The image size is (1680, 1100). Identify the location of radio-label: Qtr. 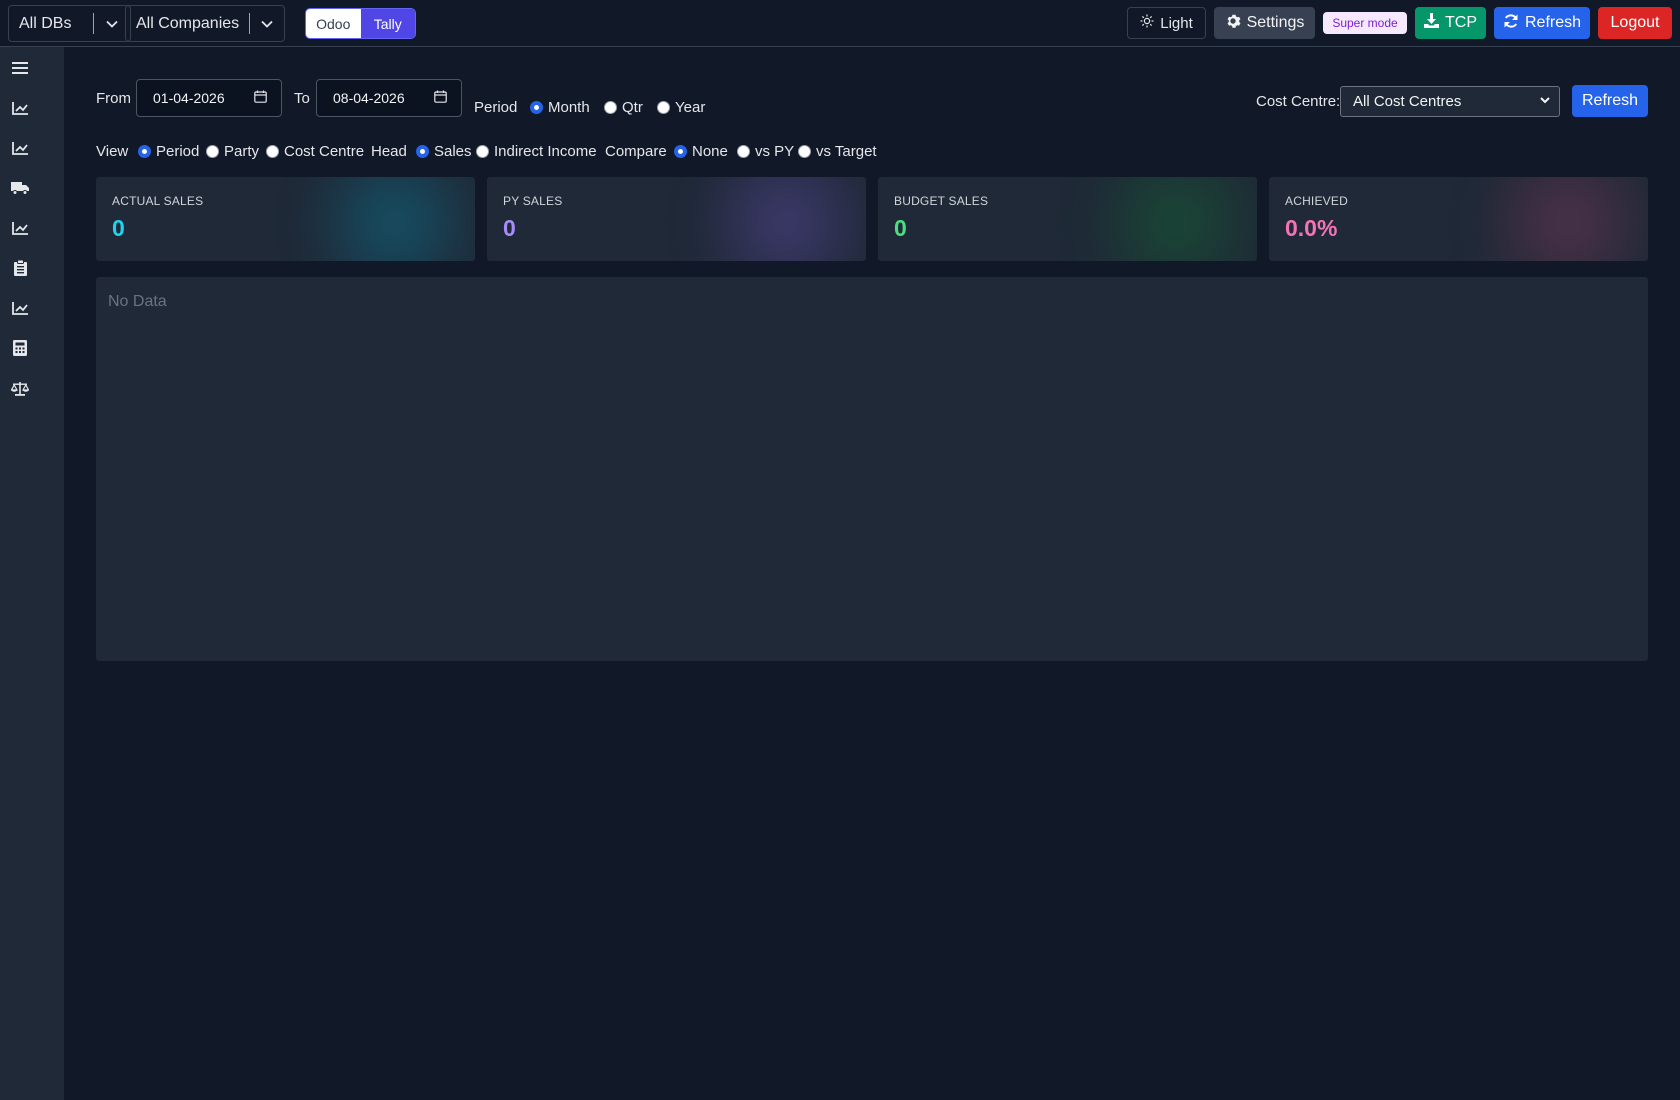
(632, 107).